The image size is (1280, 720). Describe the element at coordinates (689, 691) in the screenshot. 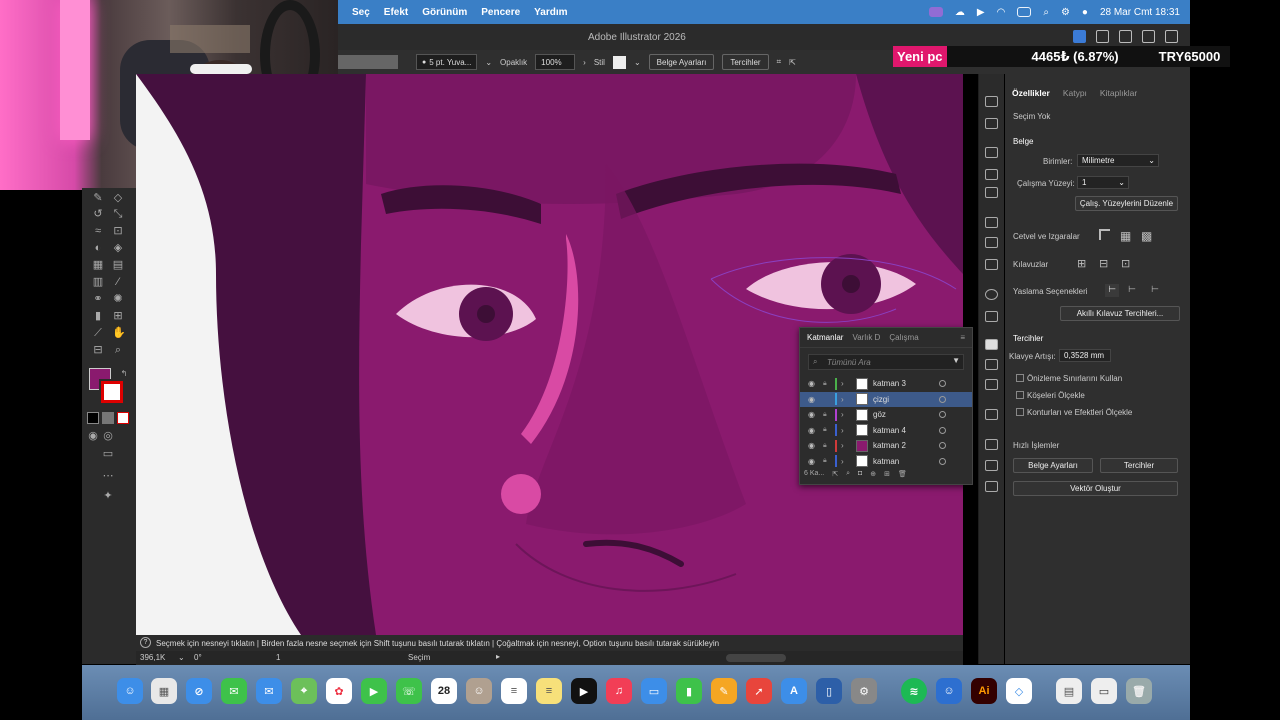

I see `numbers-icon: ▮` at that location.